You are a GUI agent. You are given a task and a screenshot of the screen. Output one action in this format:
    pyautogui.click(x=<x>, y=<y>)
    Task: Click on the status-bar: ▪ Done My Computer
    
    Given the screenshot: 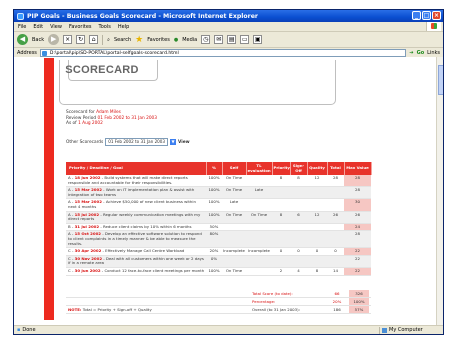 What is the action you would take?
    pyautogui.click(x=228, y=329)
    